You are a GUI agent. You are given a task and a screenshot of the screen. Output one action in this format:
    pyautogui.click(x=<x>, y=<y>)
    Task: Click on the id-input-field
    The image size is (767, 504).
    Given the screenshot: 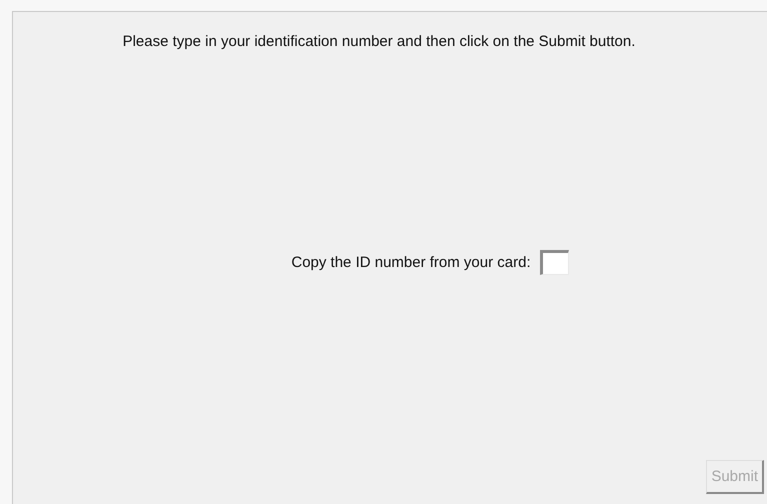 What is the action you would take?
    pyautogui.click(x=554, y=262)
    